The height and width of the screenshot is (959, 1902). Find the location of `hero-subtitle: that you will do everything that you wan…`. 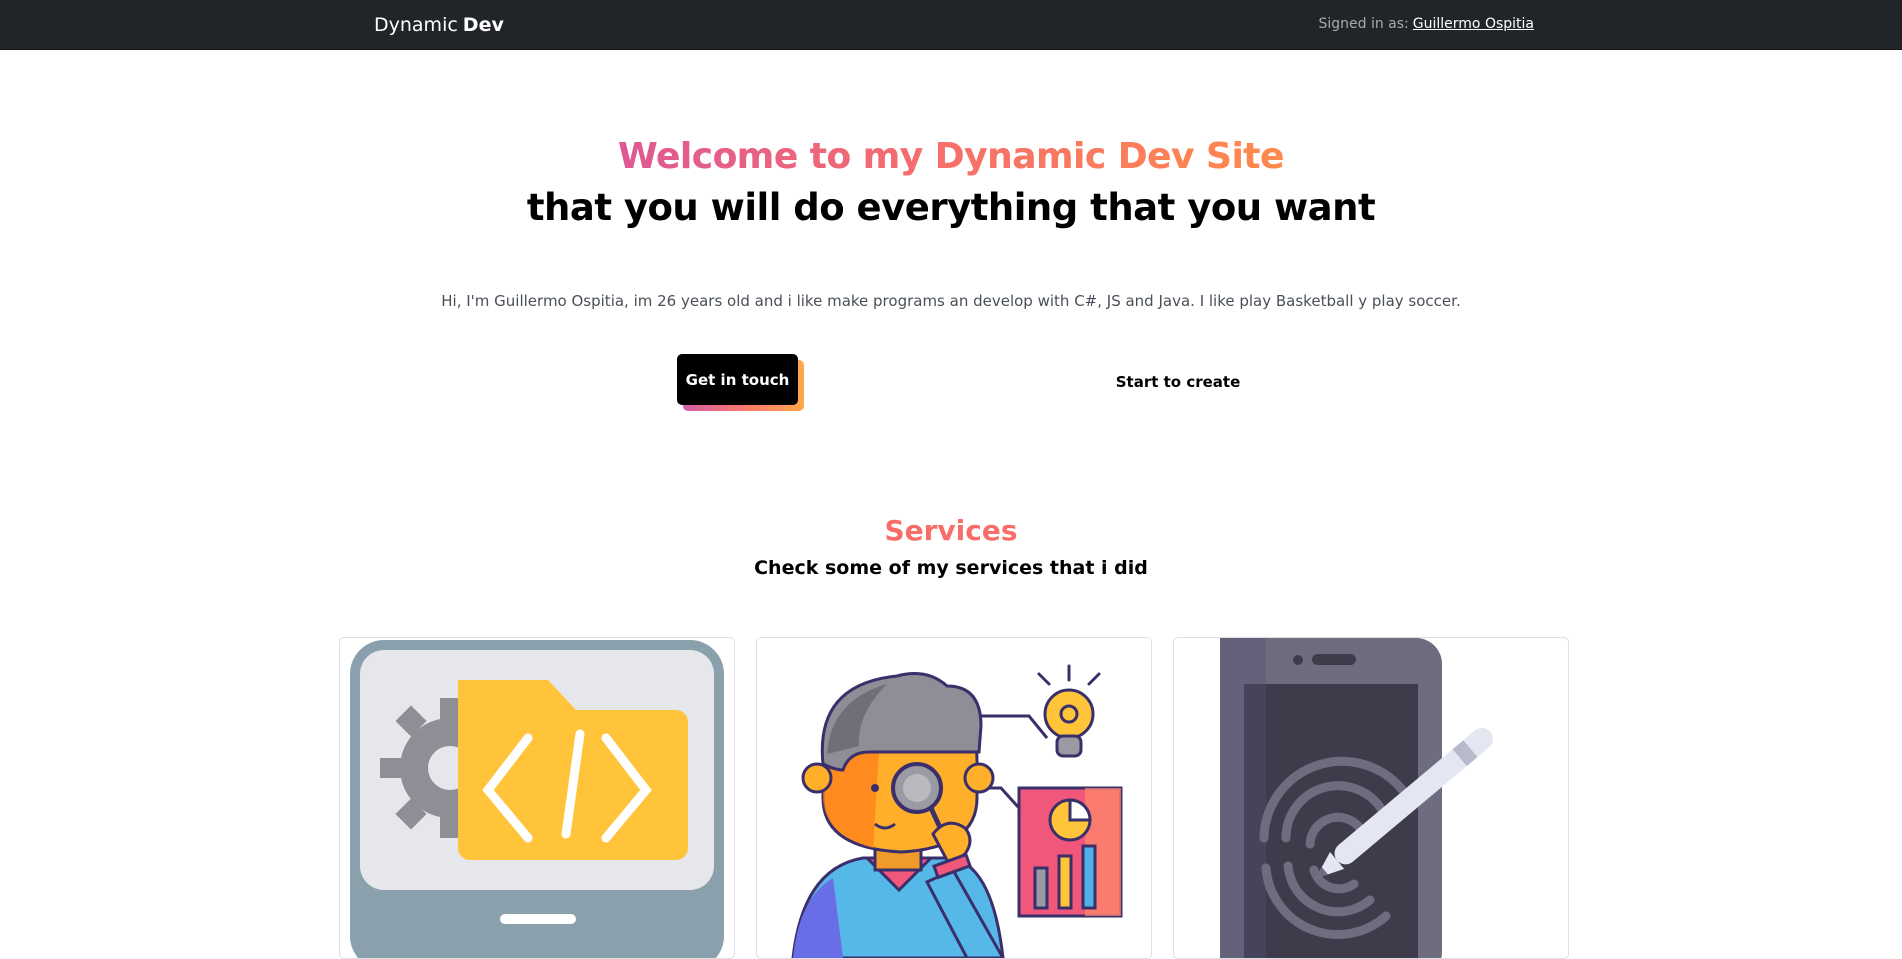

hero-subtitle: that you will do everything that you wan… is located at coordinates (951, 207).